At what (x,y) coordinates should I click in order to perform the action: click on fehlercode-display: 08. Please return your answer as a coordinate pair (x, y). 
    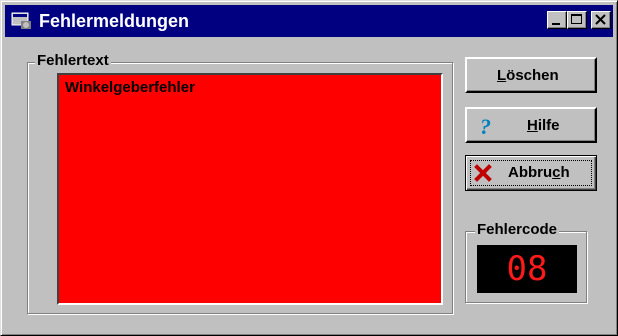
    Looking at the image, I should click on (527, 269).